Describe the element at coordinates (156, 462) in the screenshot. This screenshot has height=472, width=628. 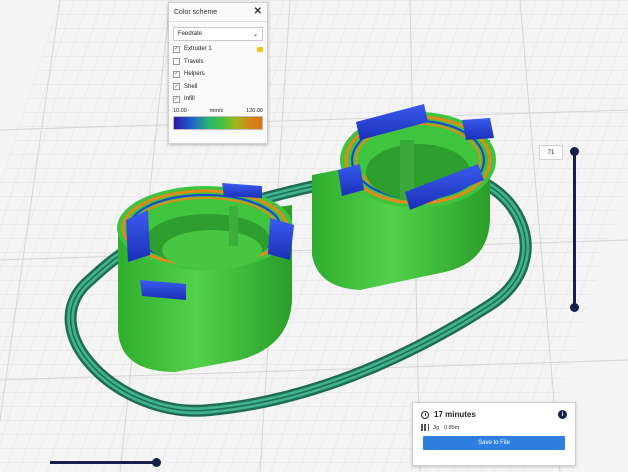
I see `simulation-slider-handle` at that location.